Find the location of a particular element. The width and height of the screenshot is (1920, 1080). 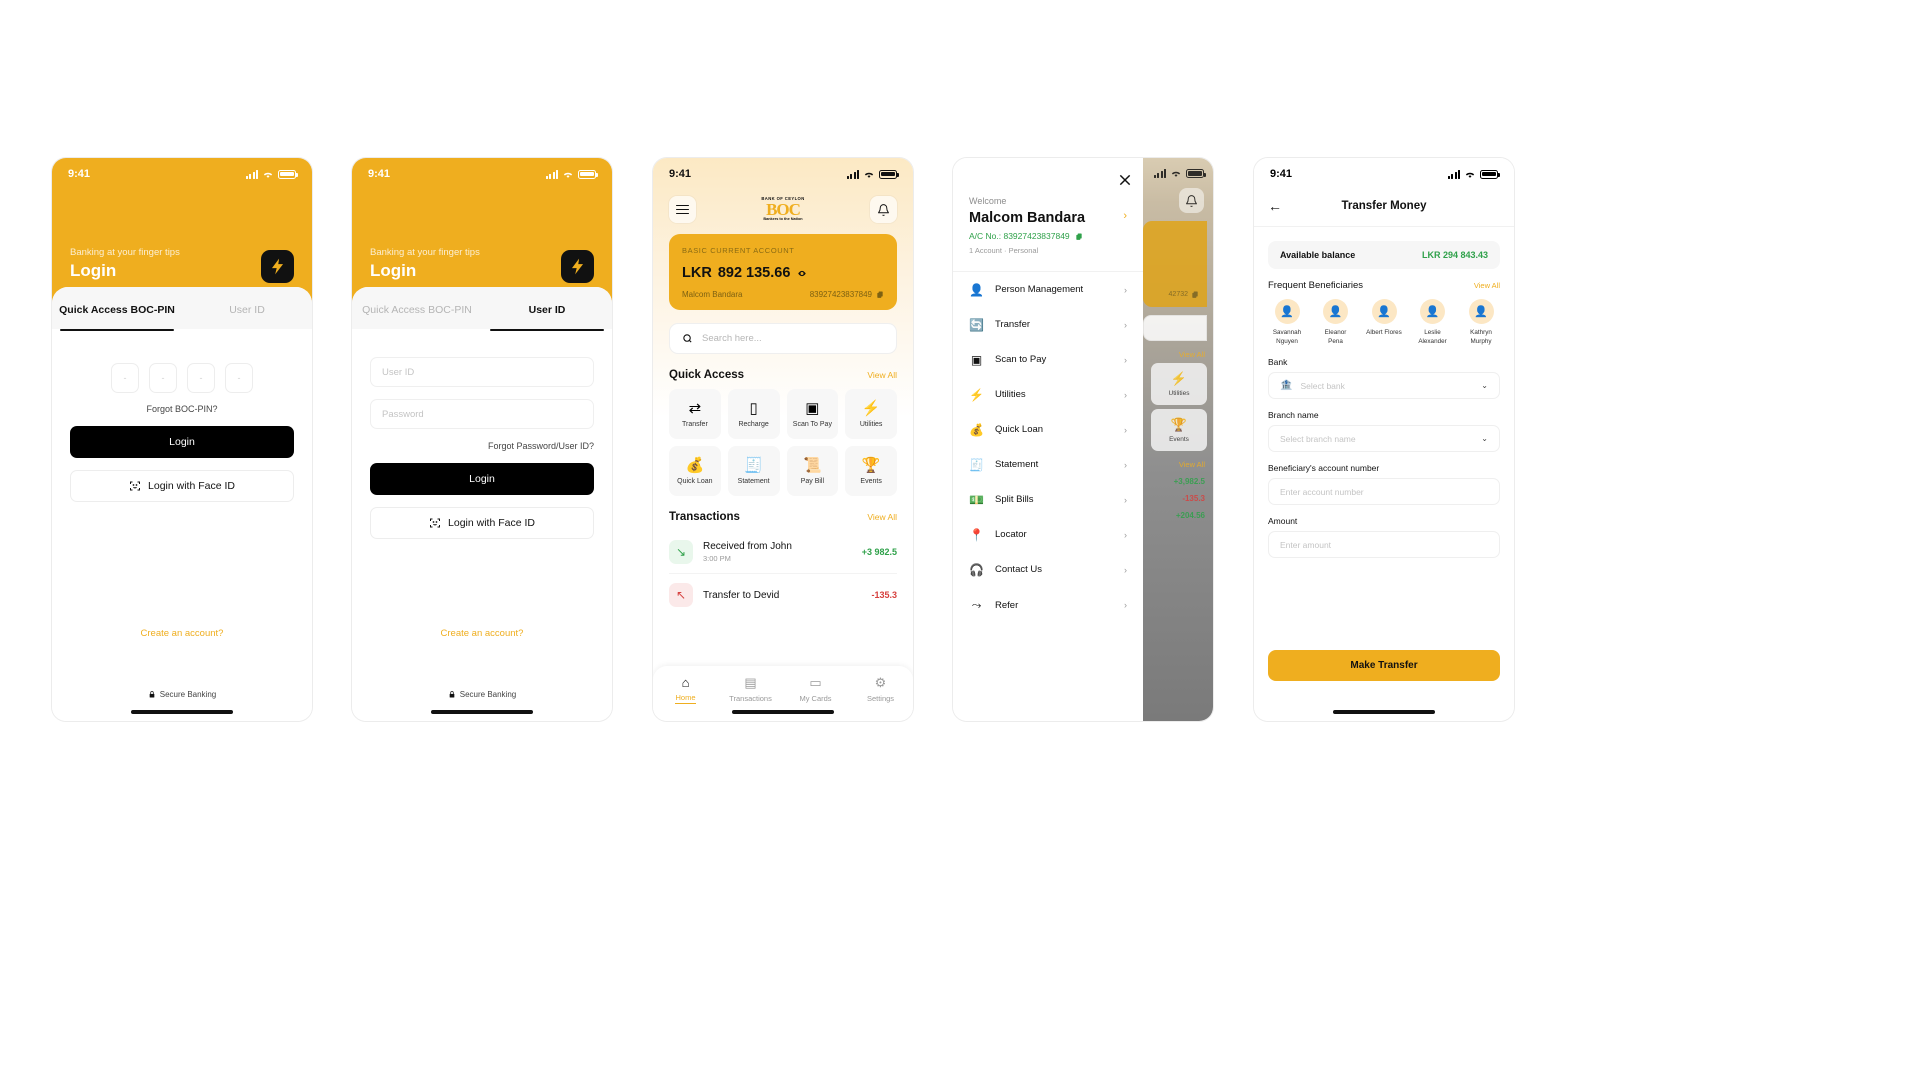

forgot-password-link: Forgot Password/User ID? is located at coordinates (482, 446).